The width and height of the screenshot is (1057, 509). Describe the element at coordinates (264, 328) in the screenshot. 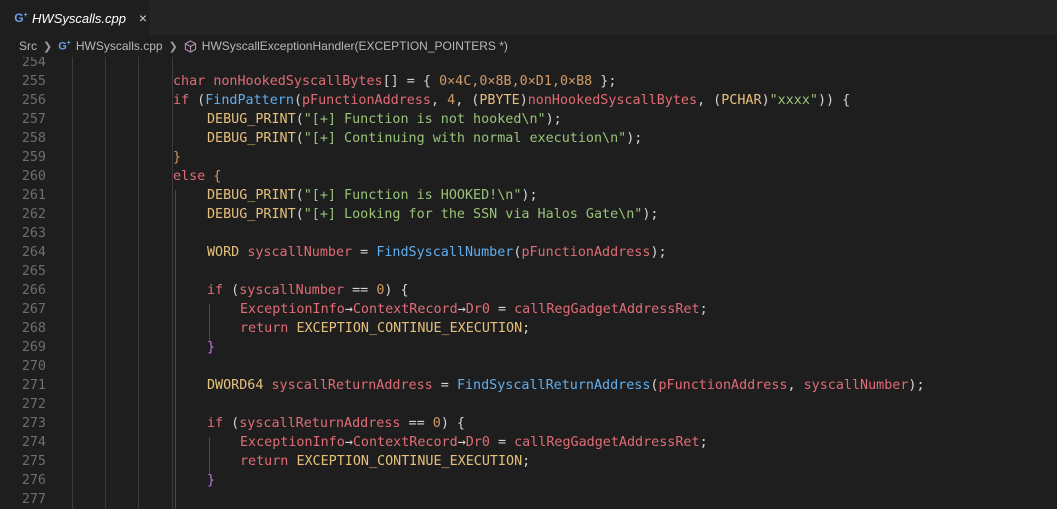

I see `code-token: return` at that location.